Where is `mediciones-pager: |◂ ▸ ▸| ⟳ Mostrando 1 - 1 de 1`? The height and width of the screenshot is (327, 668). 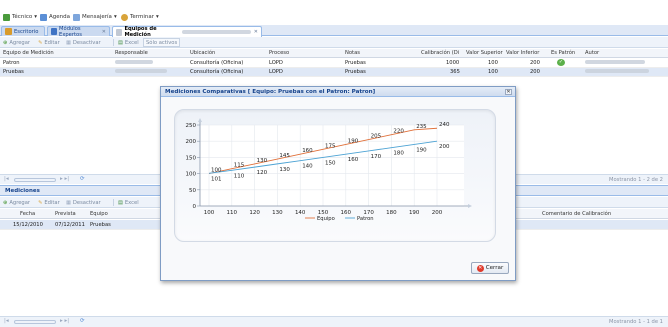 mediciones-pager: |◂ ▸ ▸| ⟳ Mostrando 1 - 1 de 1 is located at coordinates (334, 321).